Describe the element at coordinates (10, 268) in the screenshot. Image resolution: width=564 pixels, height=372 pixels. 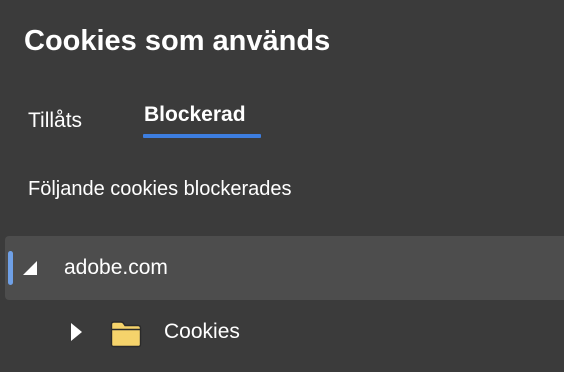
I see `selection-marker` at that location.